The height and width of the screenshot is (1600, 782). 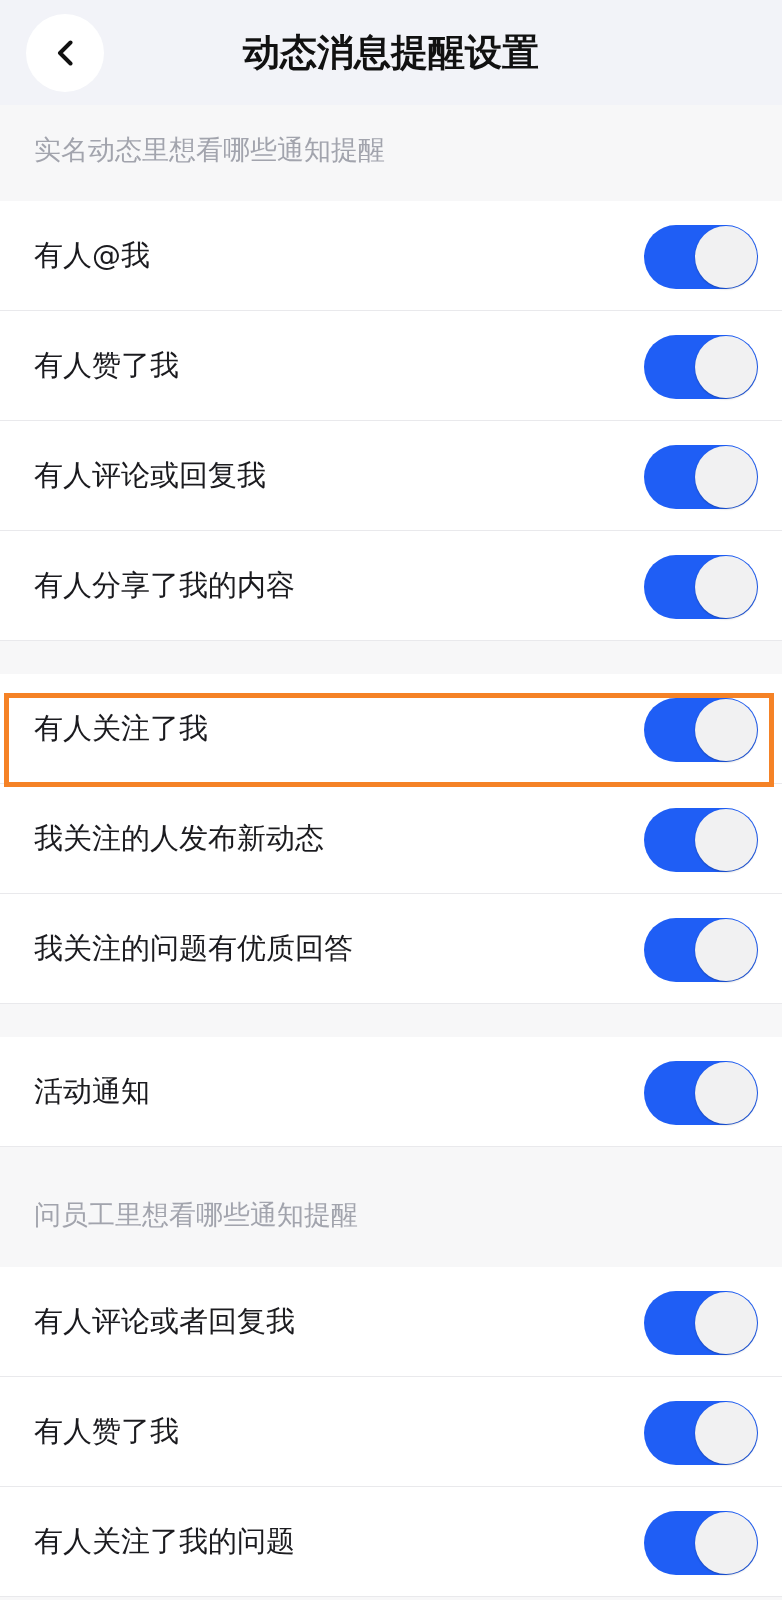 I want to click on page-title: 动态消息提醒设置, so click(x=391, y=52).